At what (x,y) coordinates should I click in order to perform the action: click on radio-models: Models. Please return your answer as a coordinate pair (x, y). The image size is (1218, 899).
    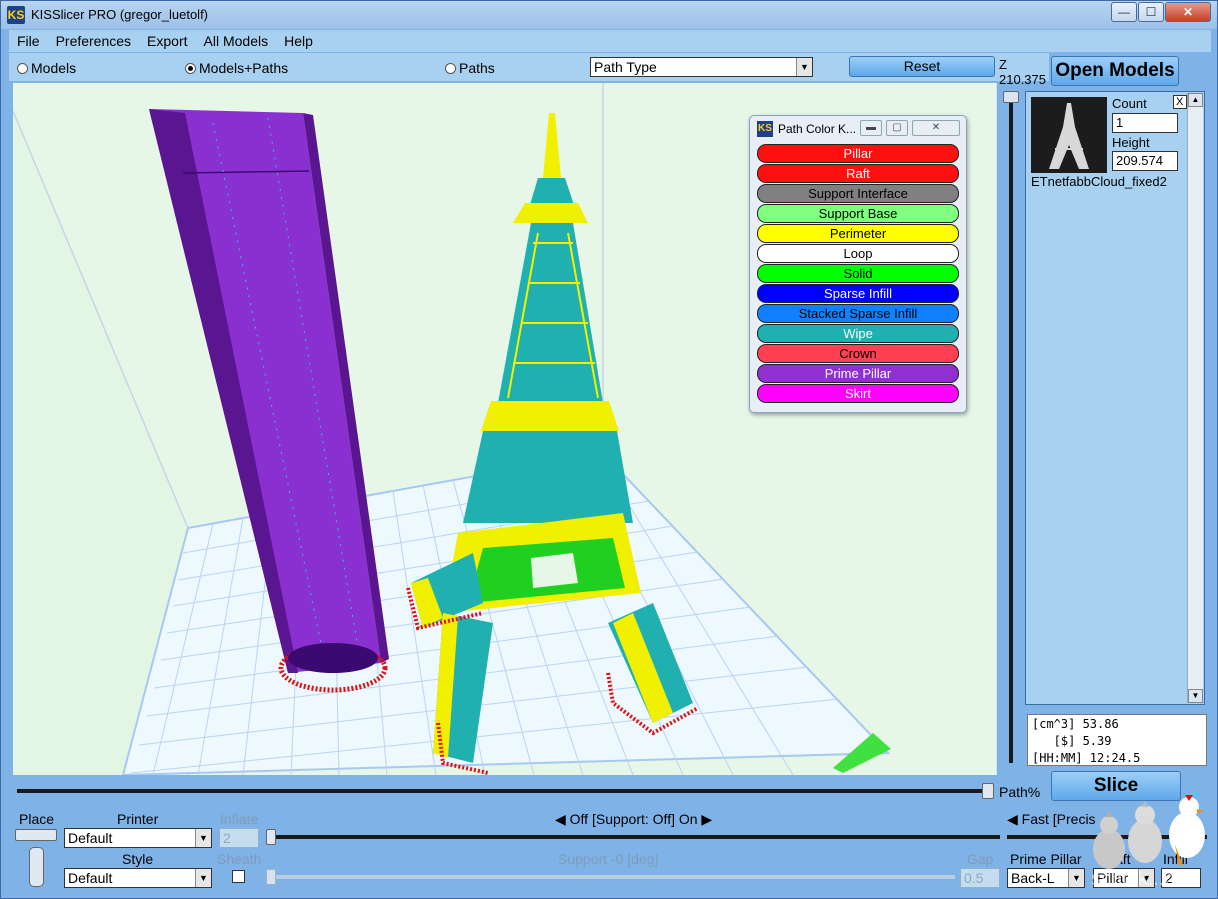
    Looking at the image, I should click on (46, 68).